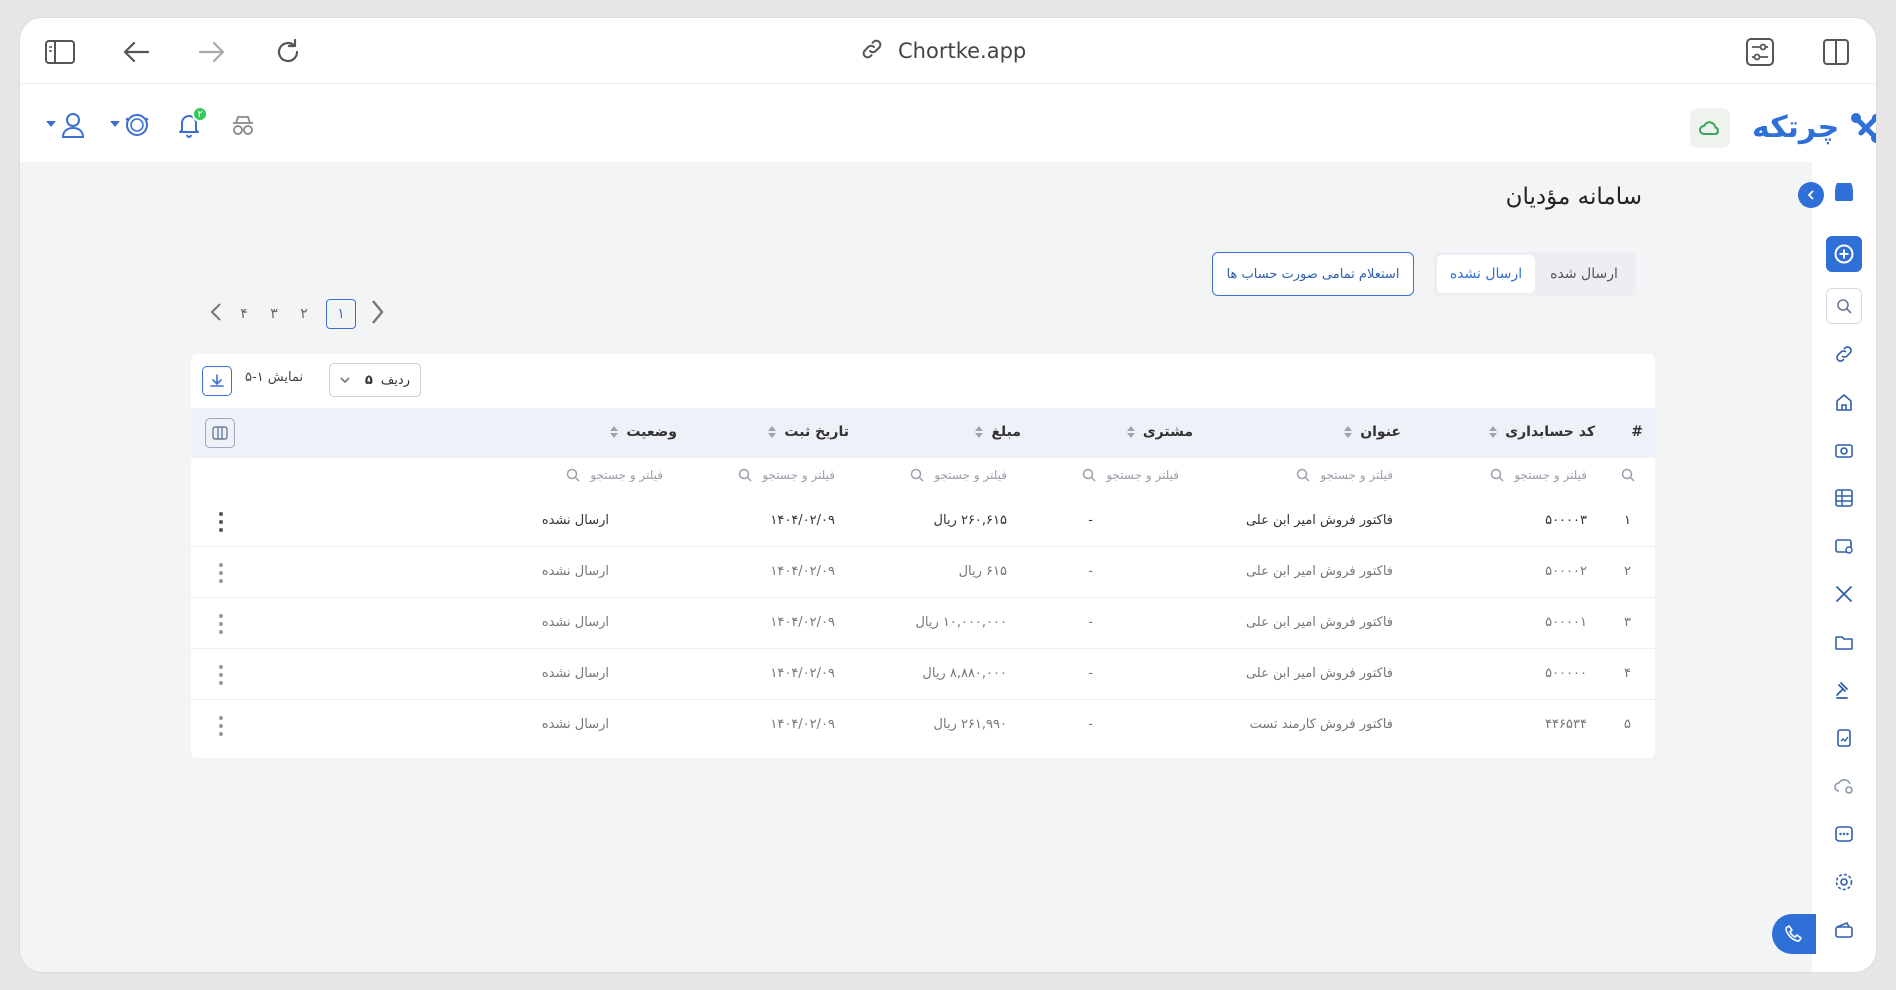 Image resolution: width=1896 pixels, height=990 pixels. I want to click on columns-icon, so click(220, 433).